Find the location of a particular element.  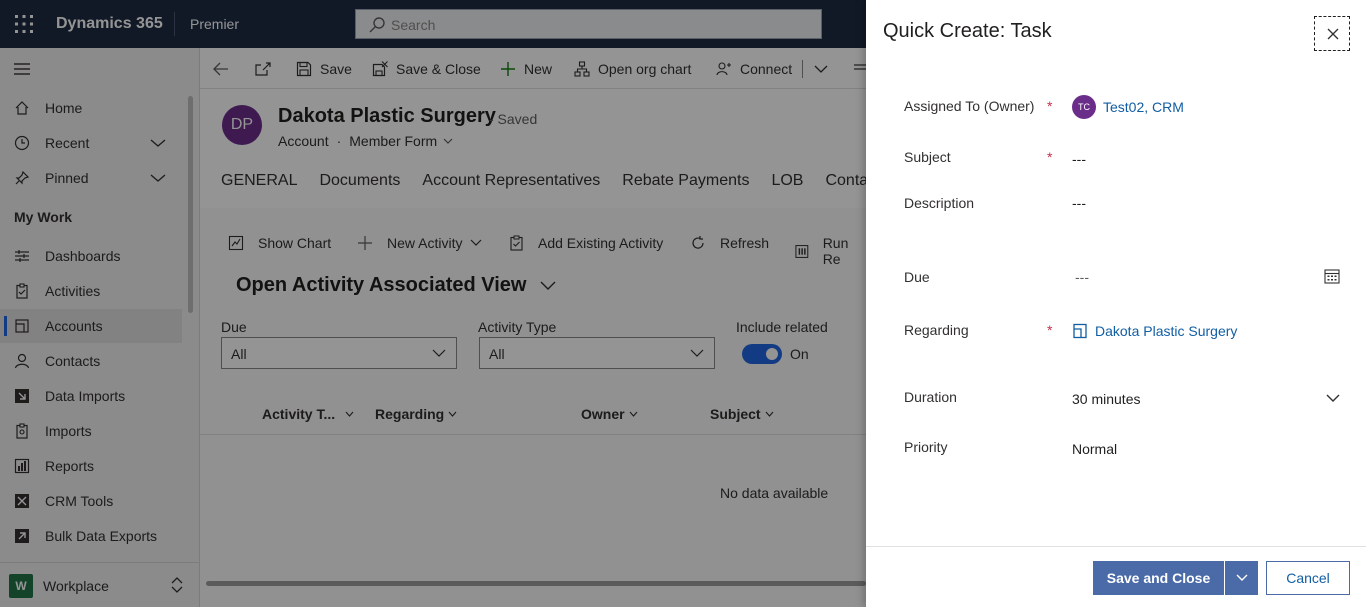

save-and-close-button: Save and Close is located at coordinates (1158, 578).